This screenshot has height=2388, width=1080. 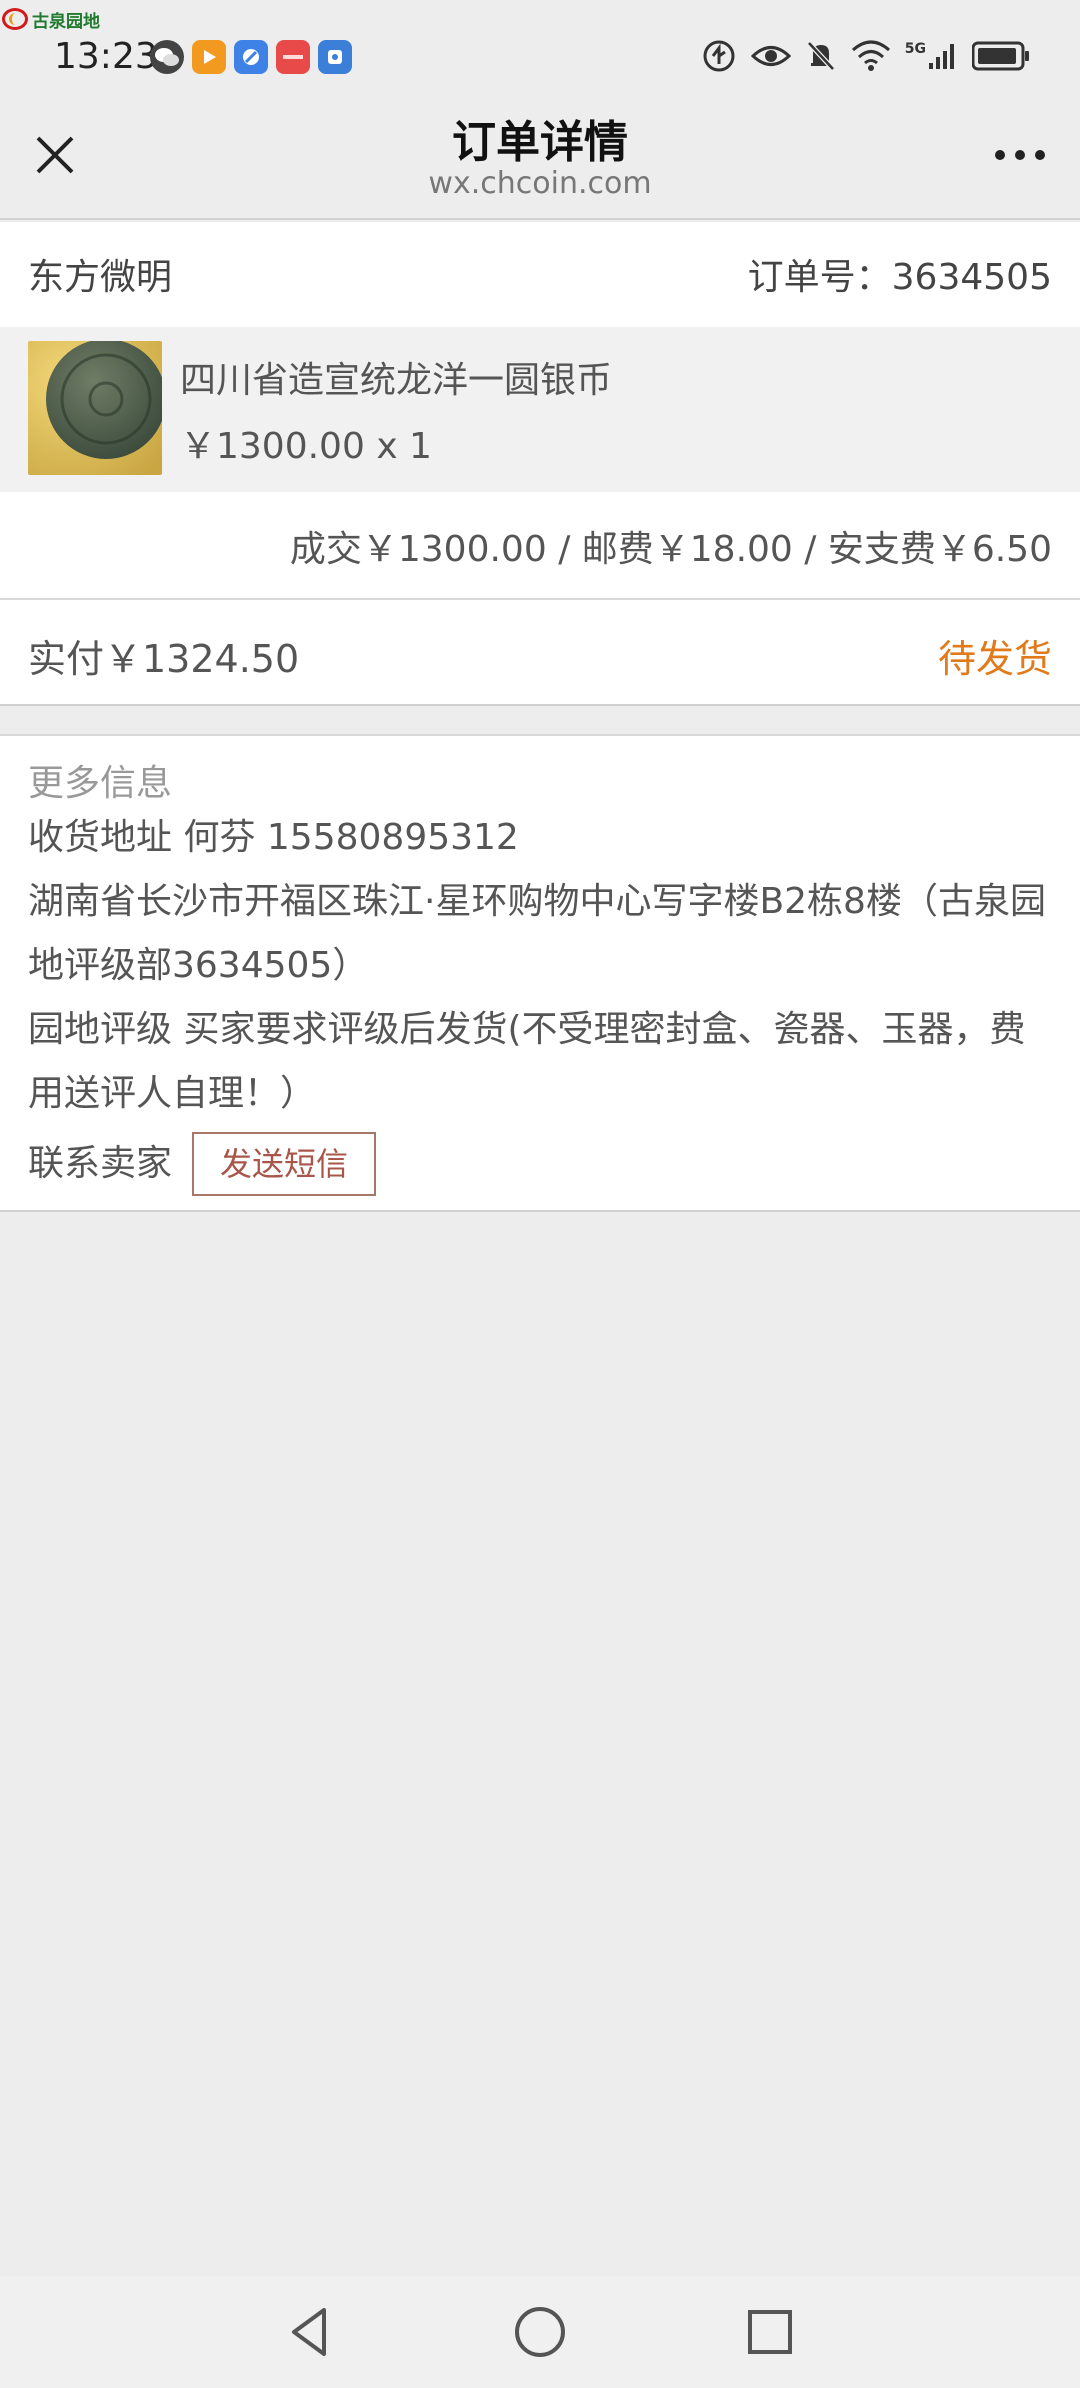 What do you see at coordinates (100, 274) in the screenshot?
I see `shop-name: 东方微明` at bounding box center [100, 274].